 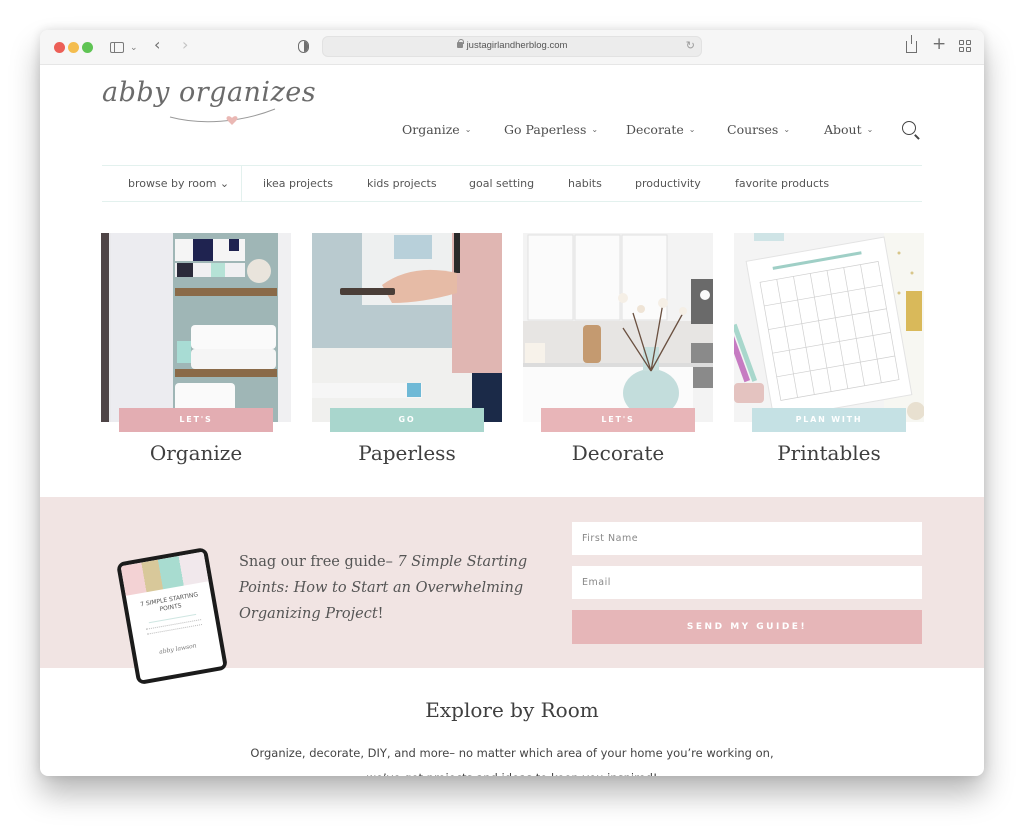 I want to click on card-image-phone-scan, so click(x=407, y=327).